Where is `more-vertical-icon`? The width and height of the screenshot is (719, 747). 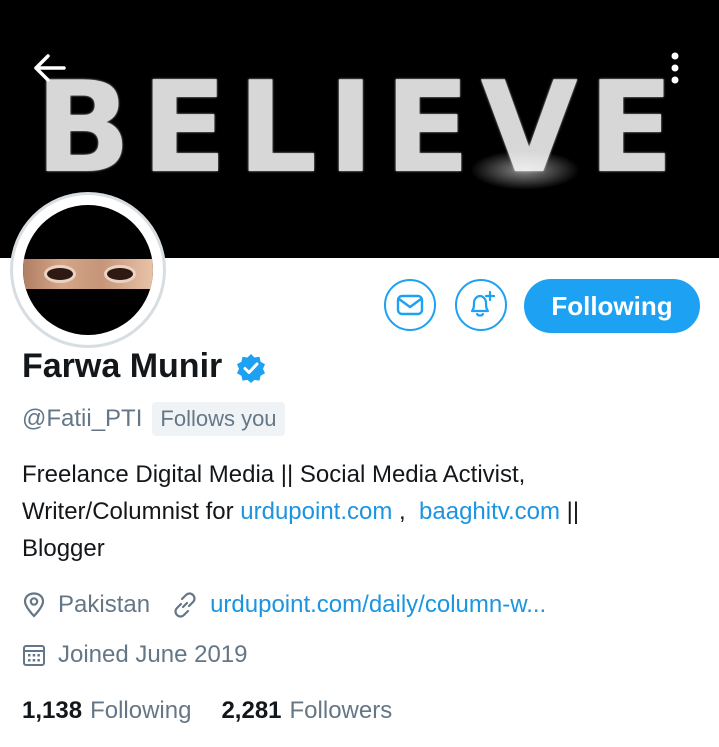 more-vertical-icon is located at coordinates (675, 68).